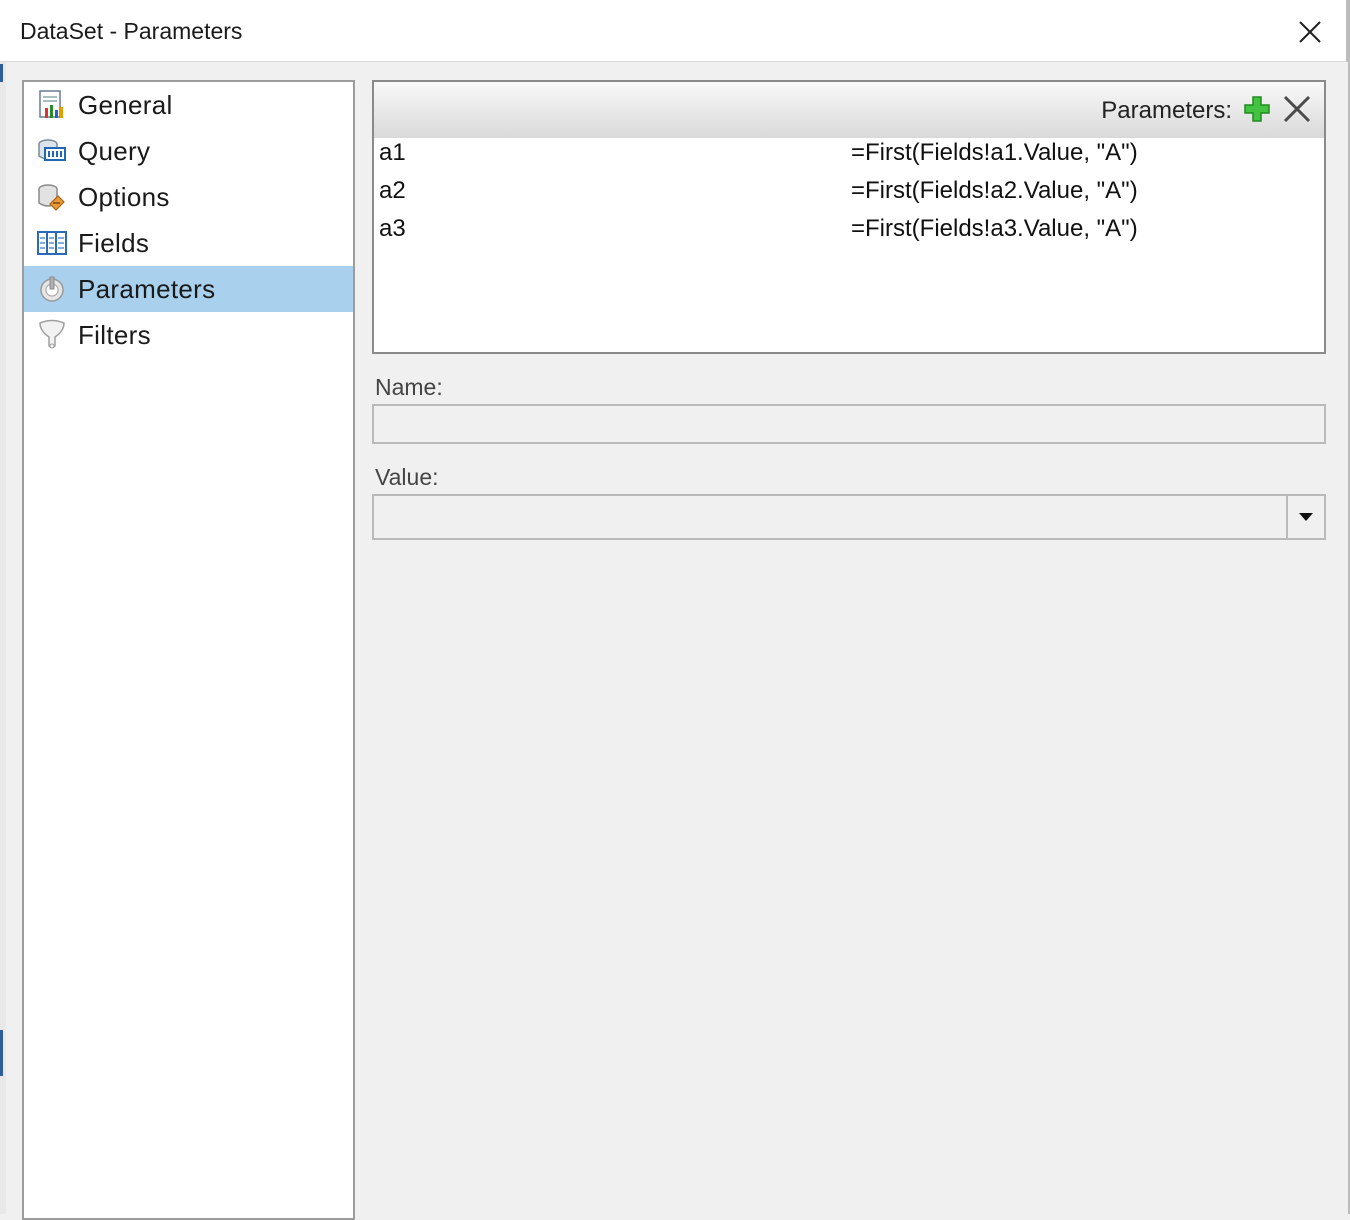  I want to click on value-label: Value:, so click(407, 477).